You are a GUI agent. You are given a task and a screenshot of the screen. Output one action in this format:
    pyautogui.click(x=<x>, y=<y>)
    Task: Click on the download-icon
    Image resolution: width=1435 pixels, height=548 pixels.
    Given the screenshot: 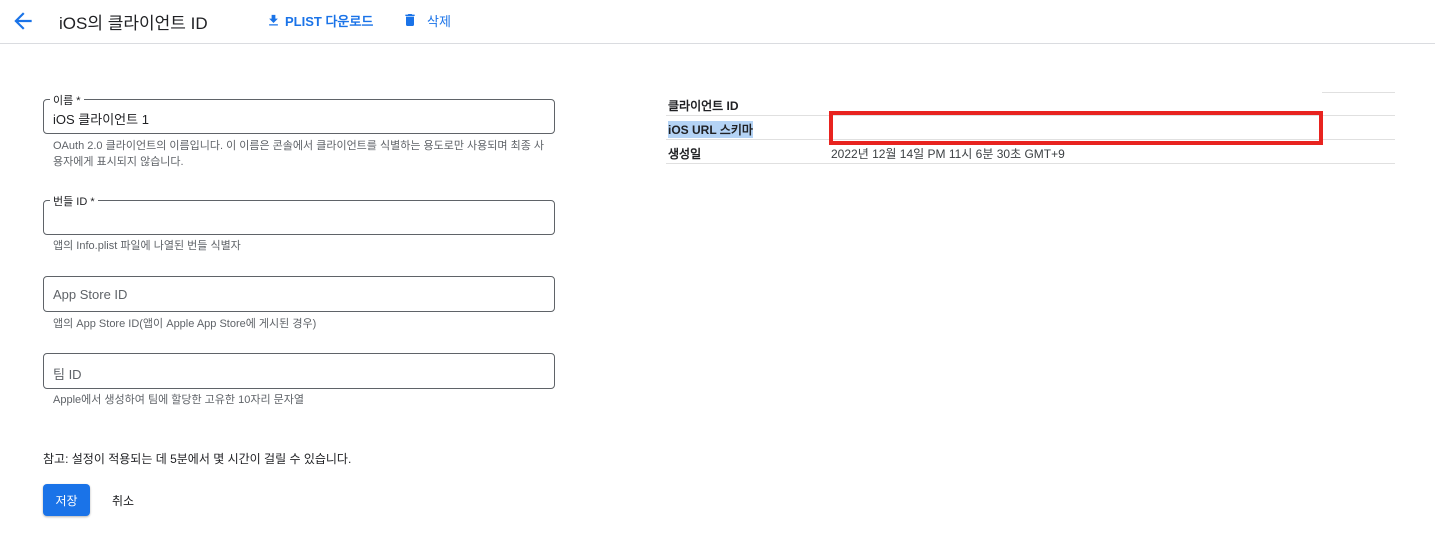 What is the action you would take?
    pyautogui.click(x=273, y=19)
    